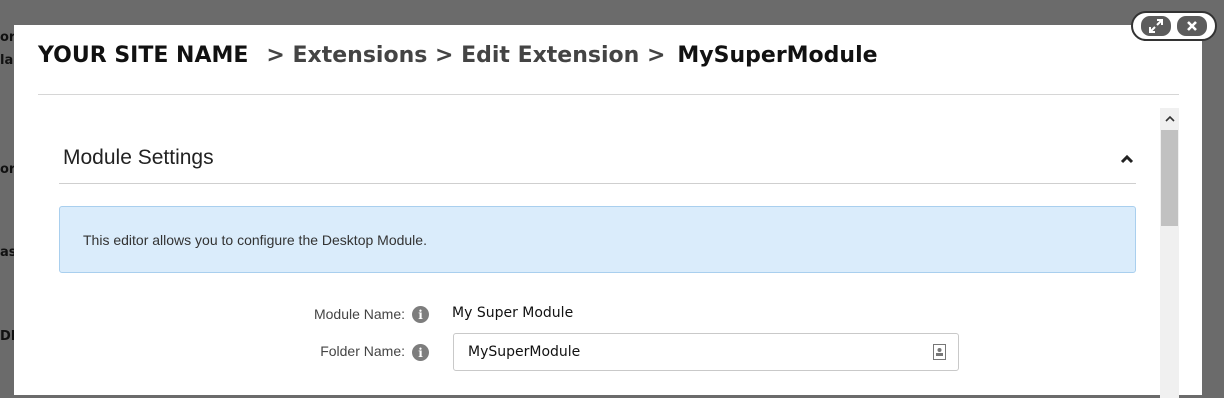 The width and height of the screenshot is (1224, 398). What do you see at coordinates (1174, 26) in the screenshot?
I see `window-controls` at bounding box center [1174, 26].